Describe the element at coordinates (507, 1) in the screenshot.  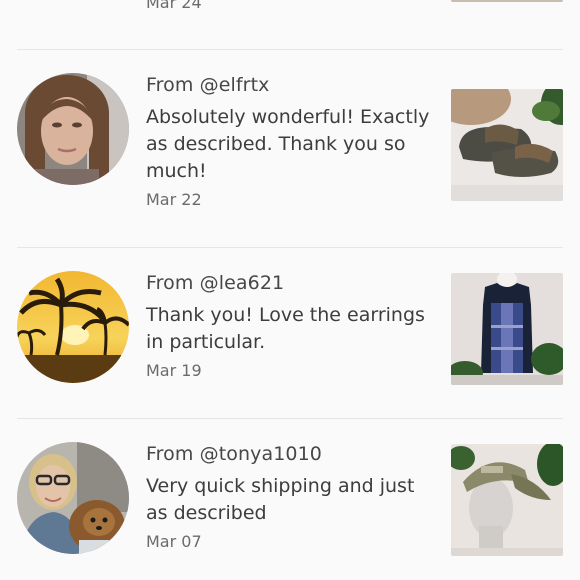
I see `item-photo` at that location.